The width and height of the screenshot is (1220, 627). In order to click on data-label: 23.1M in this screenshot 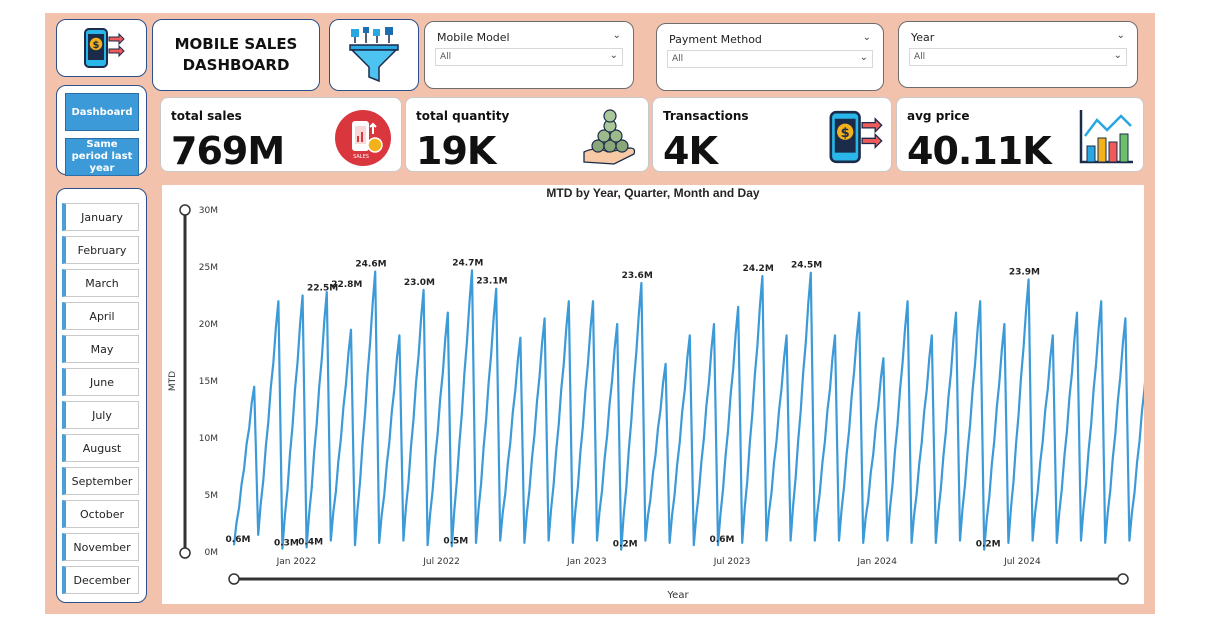, I will do `click(491, 282)`.